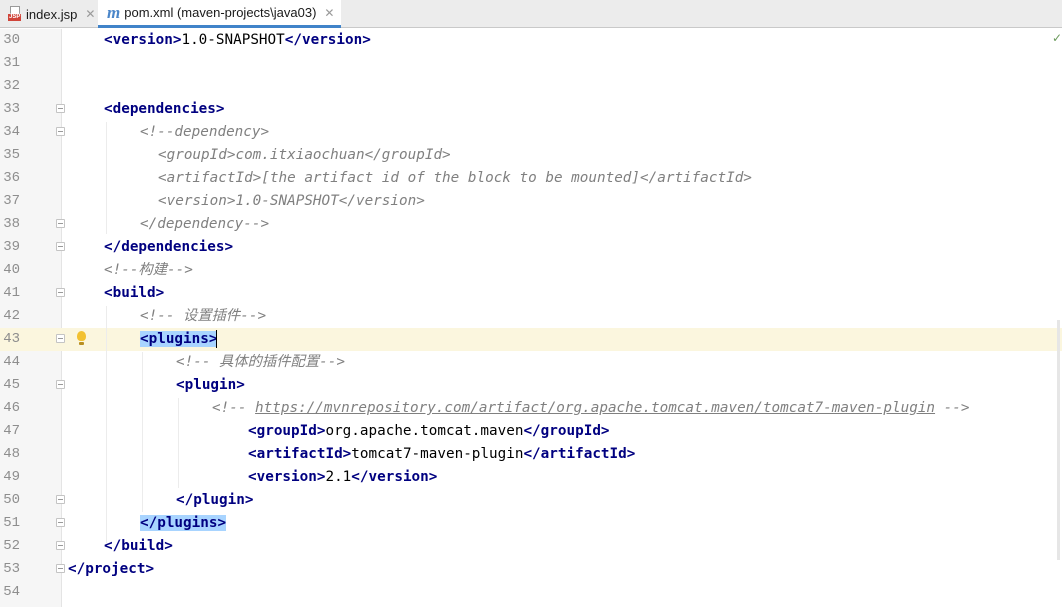 The height and width of the screenshot is (607, 1062). What do you see at coordinates (437, 454) in the screenshot?
I see `xml-value: tomcat7-maven-plugin` at bounding box center [437, 454].